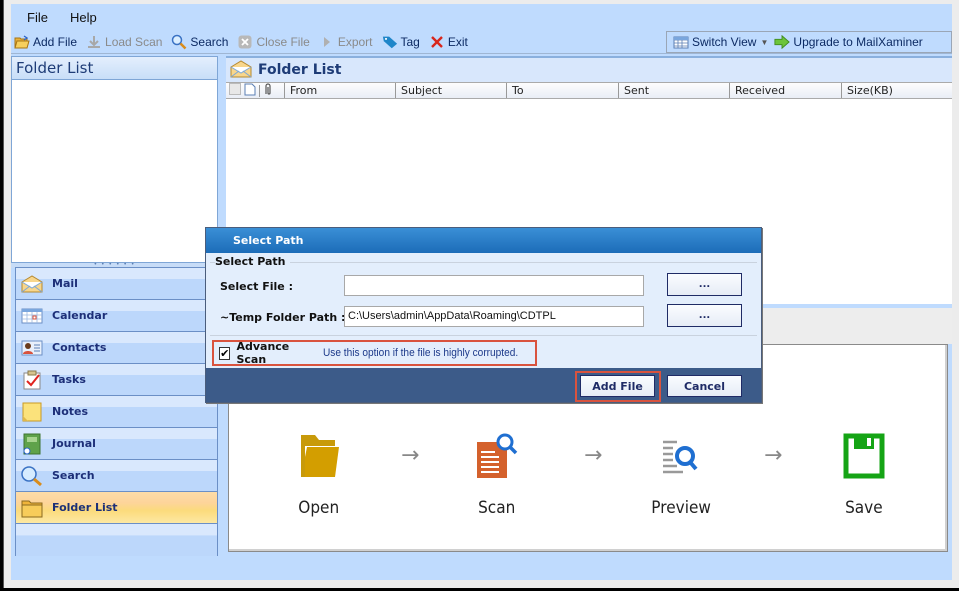 Image resolution: width=959 pixels, height=591 pixels. What do you see at coordinates (45, 42) in the screenshot?
I see `add-file-button: Add File` at bounding box center [45, 42].